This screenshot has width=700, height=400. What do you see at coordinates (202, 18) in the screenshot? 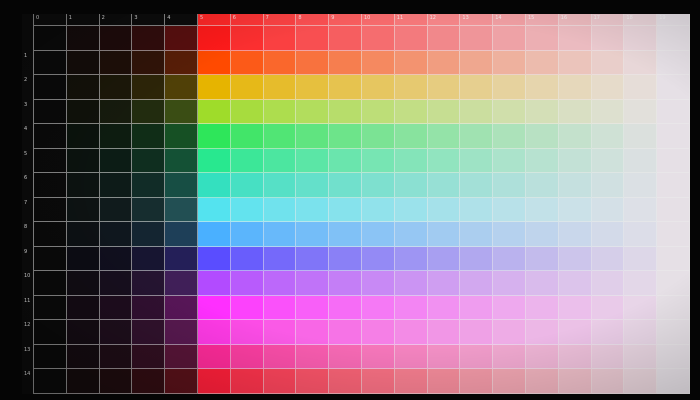
I see `column-header-5: 5` at bounding box center [202, 18].